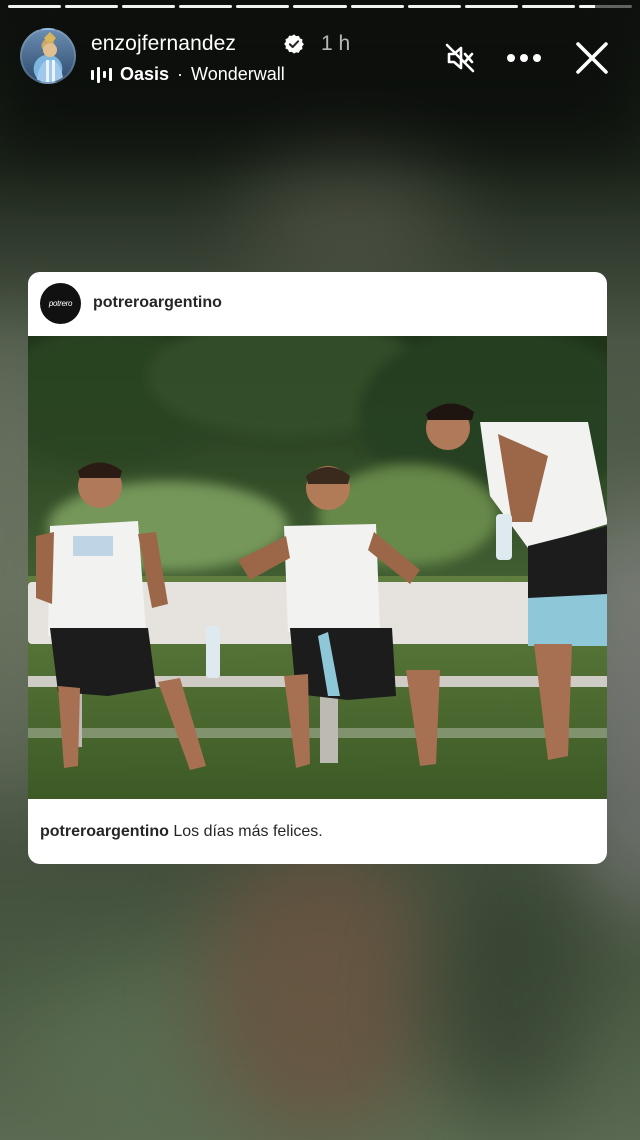 This screenshot has width=640, height=1140. I want to click on music-sticker: Oasis · Wonderwall, so click(188, 74).